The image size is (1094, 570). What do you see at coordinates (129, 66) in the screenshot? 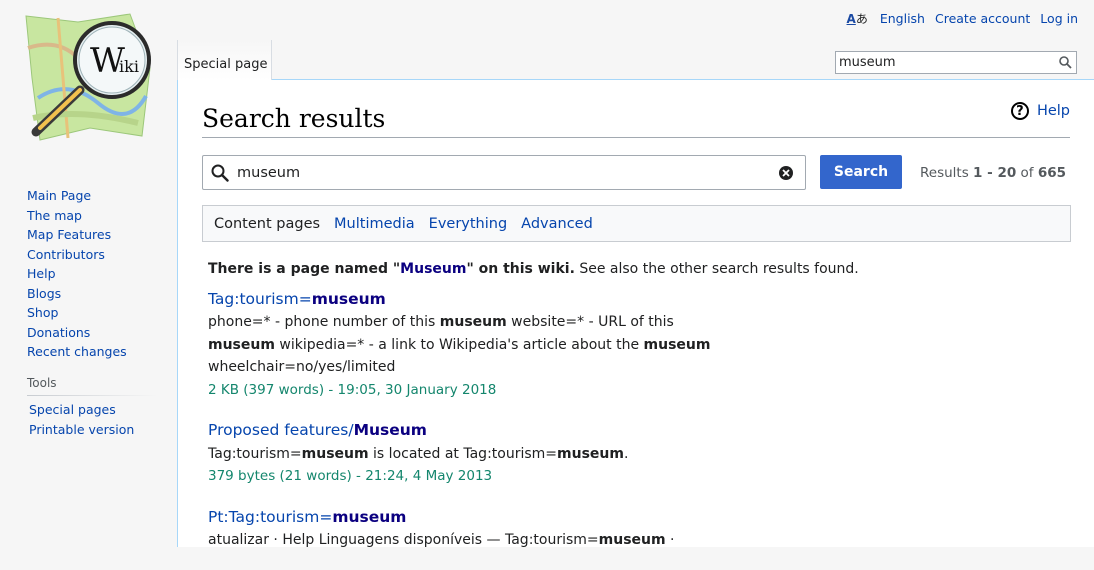
I see `svg-text: iki` at bounding box center [129, 66].